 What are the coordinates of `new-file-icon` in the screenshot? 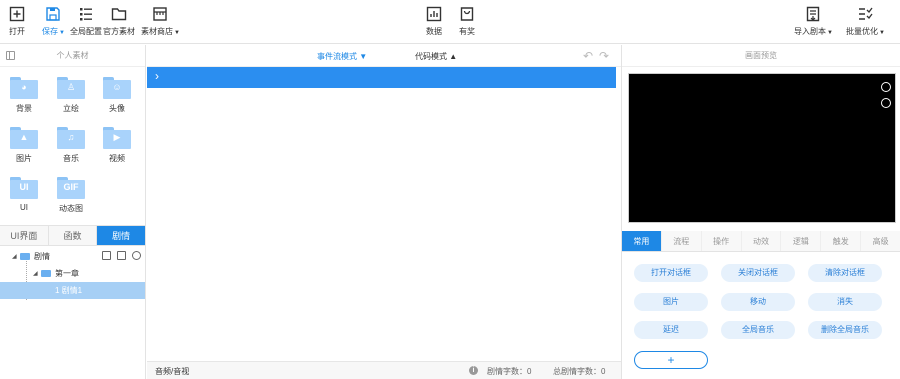 It's located at (121, 255).